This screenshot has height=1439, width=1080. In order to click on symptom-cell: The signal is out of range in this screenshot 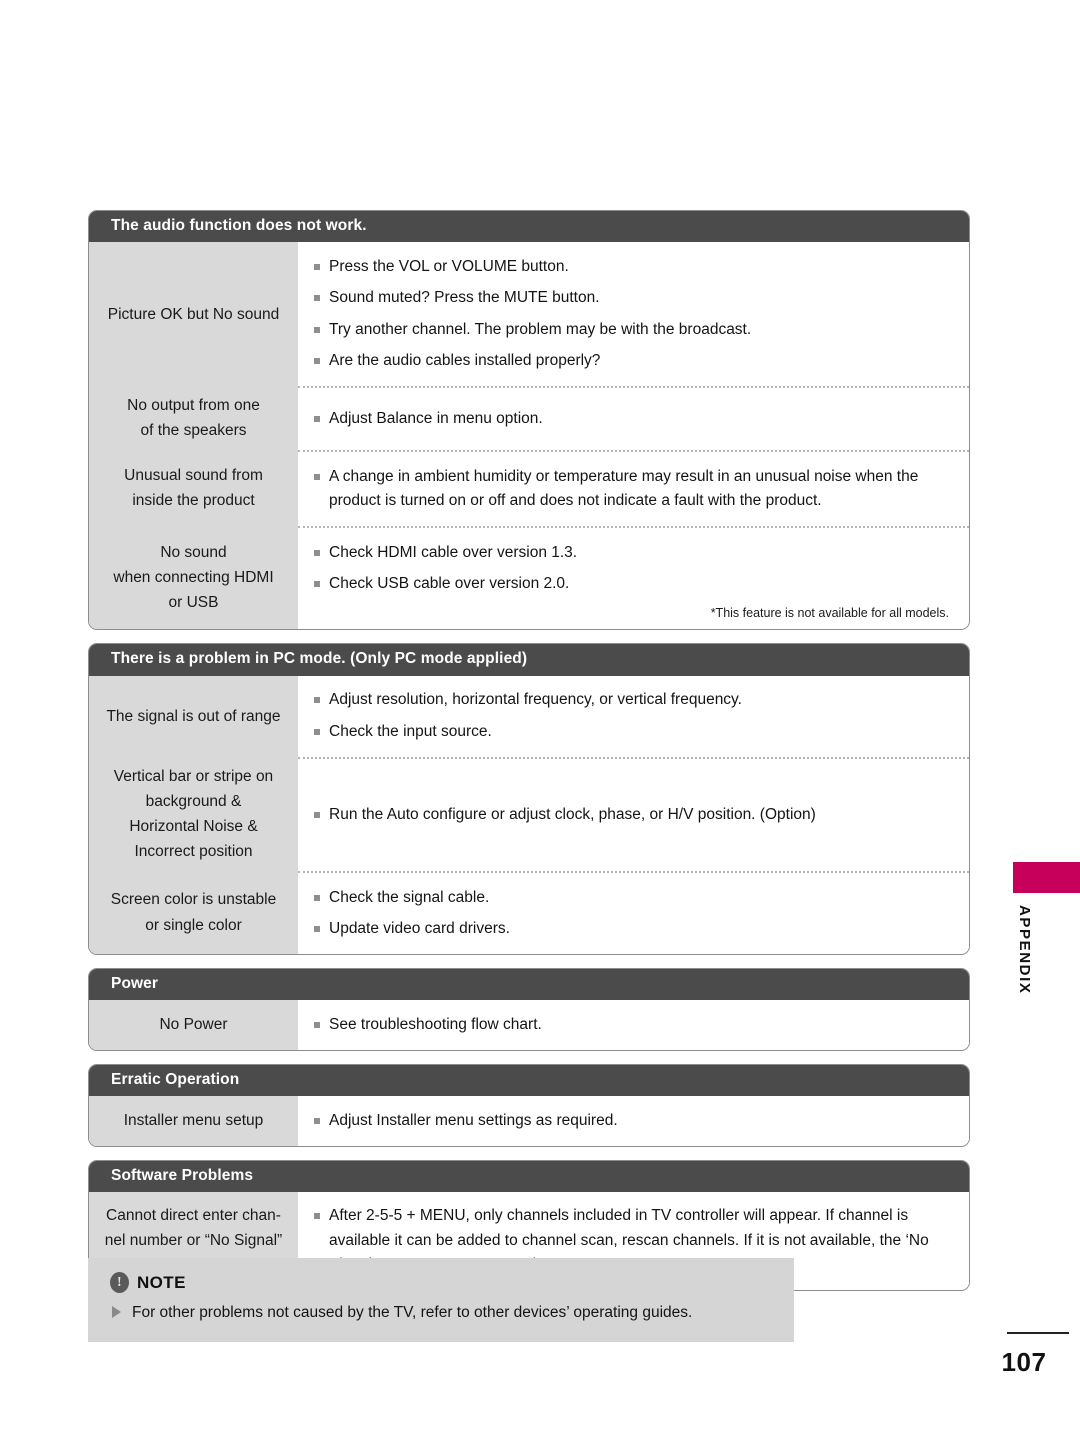, I will do `click(193, 716)`.